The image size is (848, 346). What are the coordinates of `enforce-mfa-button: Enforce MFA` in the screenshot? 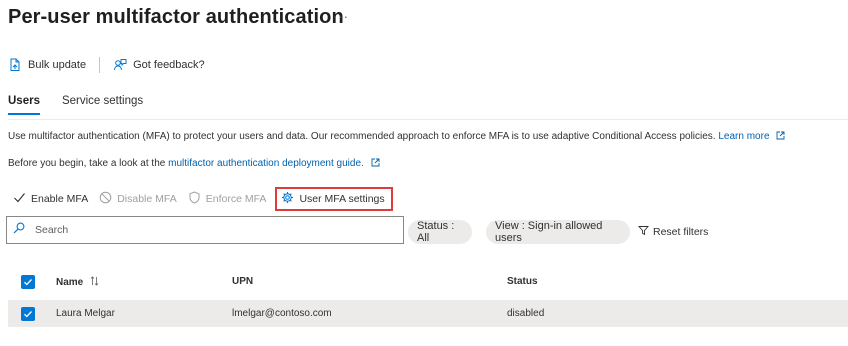 It's located at (227, 199).